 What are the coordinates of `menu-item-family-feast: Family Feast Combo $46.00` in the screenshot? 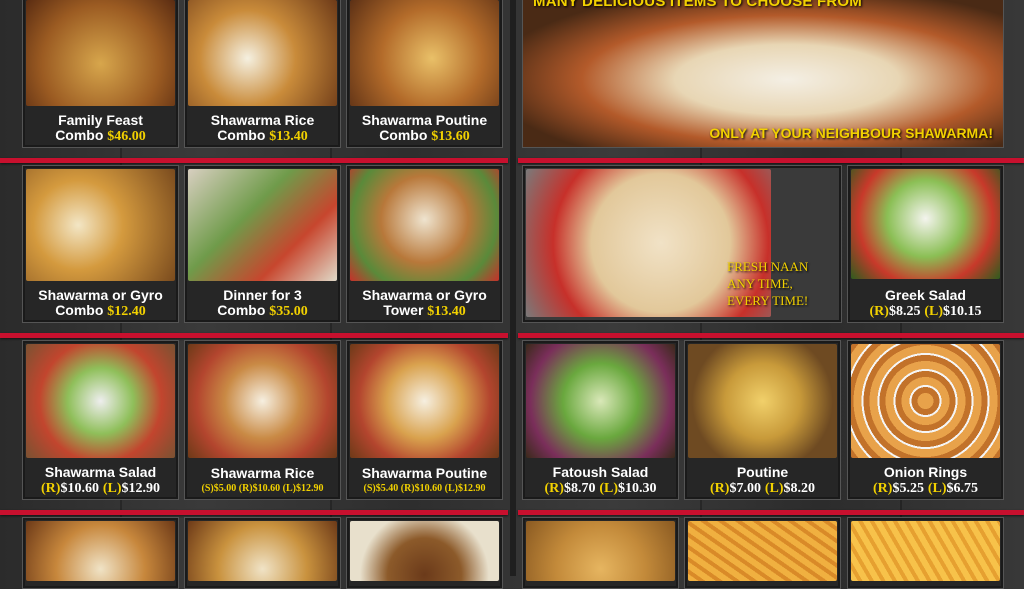 It's located at (100, 74).